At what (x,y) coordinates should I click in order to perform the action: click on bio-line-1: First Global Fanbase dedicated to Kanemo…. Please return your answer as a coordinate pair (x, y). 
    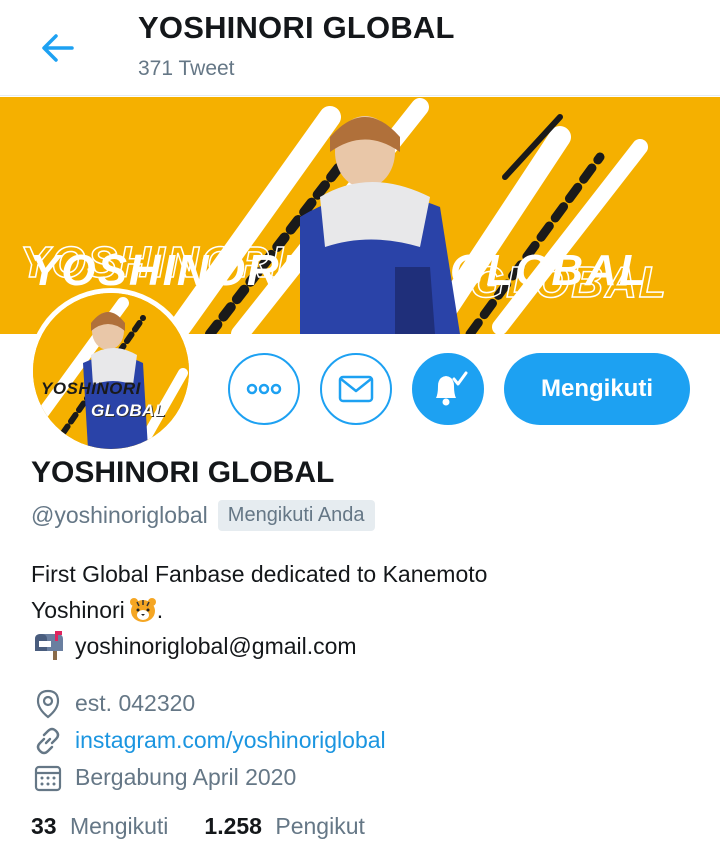
    Looking at the image, I should click on (259, 574).